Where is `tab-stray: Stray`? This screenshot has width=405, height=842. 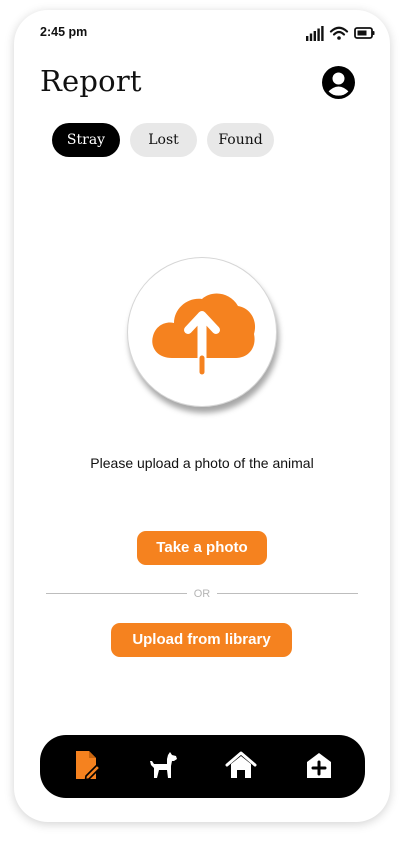 tab-stray: Stray is located at coordinates (86, 140).